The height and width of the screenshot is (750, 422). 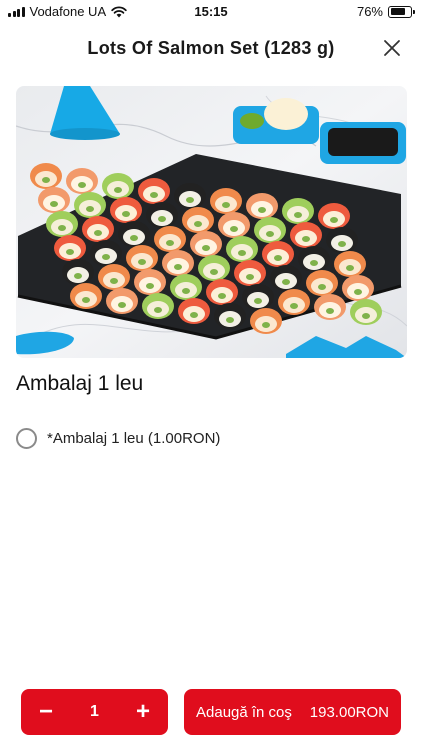 What do you see at coordinates (143, 712) in the screenshot?
I see `increase-button: +` at bounding box center [143, 712].